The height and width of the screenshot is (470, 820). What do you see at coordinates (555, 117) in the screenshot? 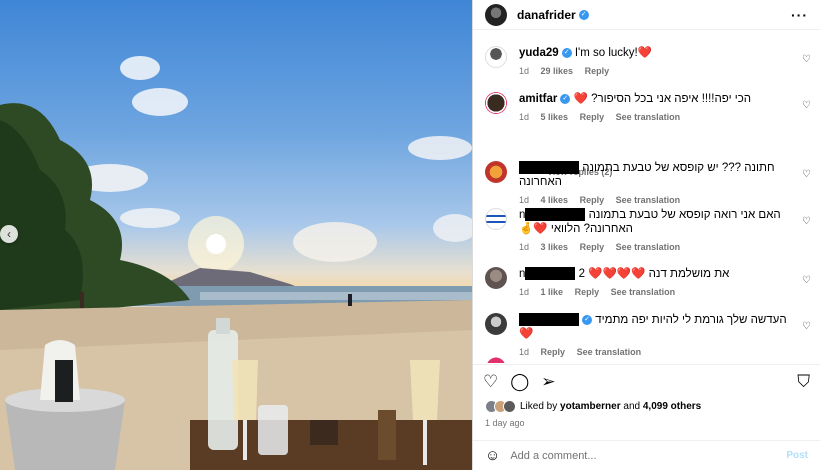
I see `comment-likes: 5 likes` at bounding box center [555, 117].